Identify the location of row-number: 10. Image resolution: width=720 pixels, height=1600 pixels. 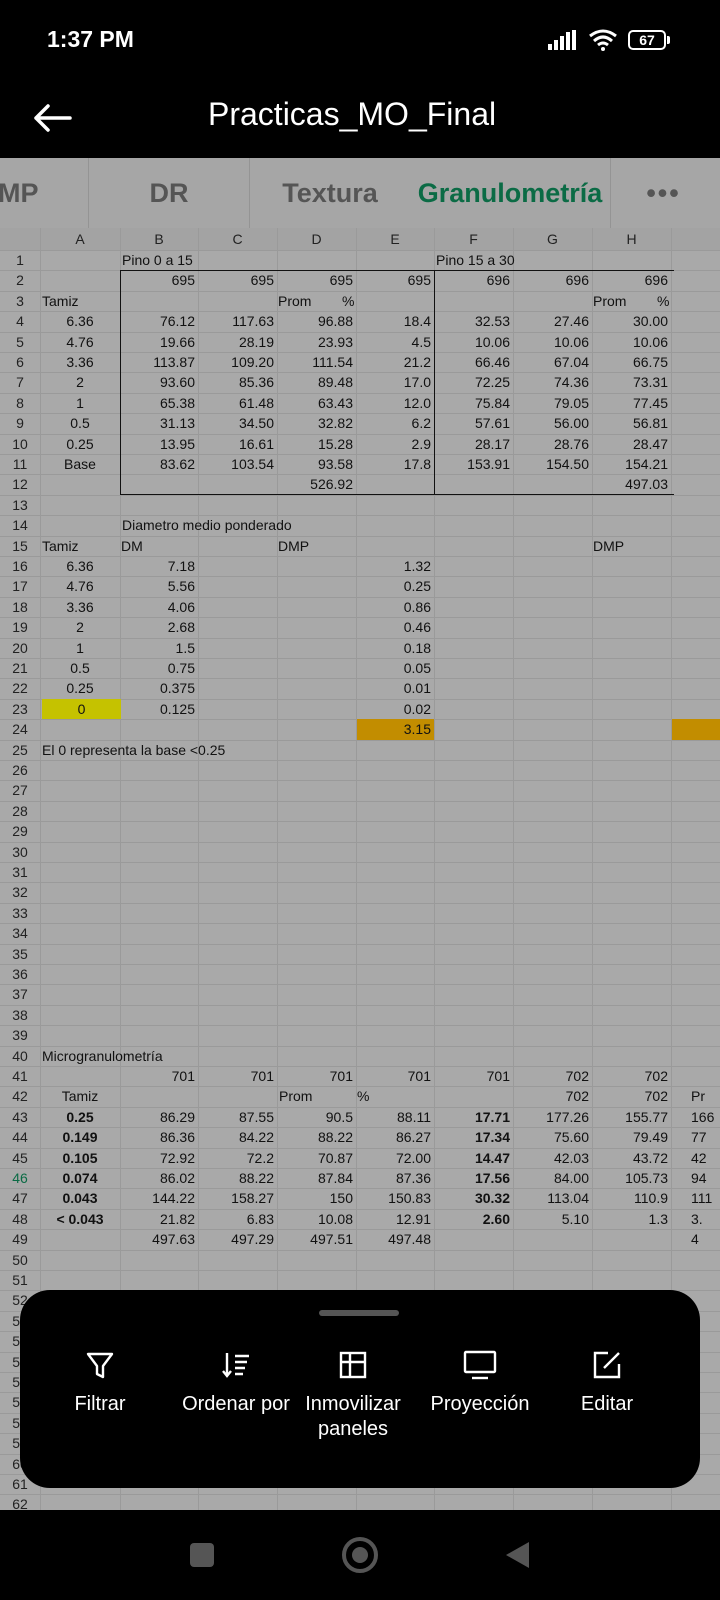
(20, 444).